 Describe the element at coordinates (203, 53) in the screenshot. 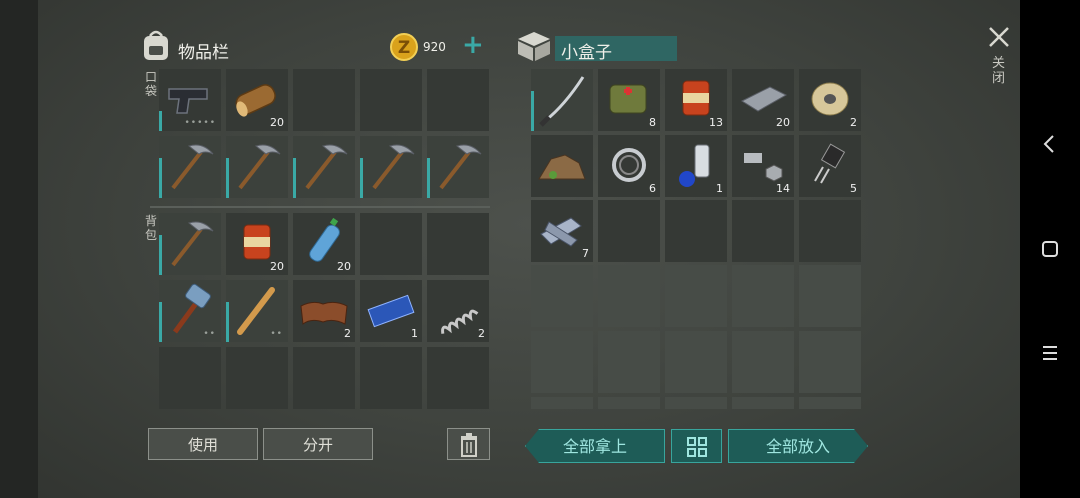

I see `inventory-title: 物品栏` at that location.